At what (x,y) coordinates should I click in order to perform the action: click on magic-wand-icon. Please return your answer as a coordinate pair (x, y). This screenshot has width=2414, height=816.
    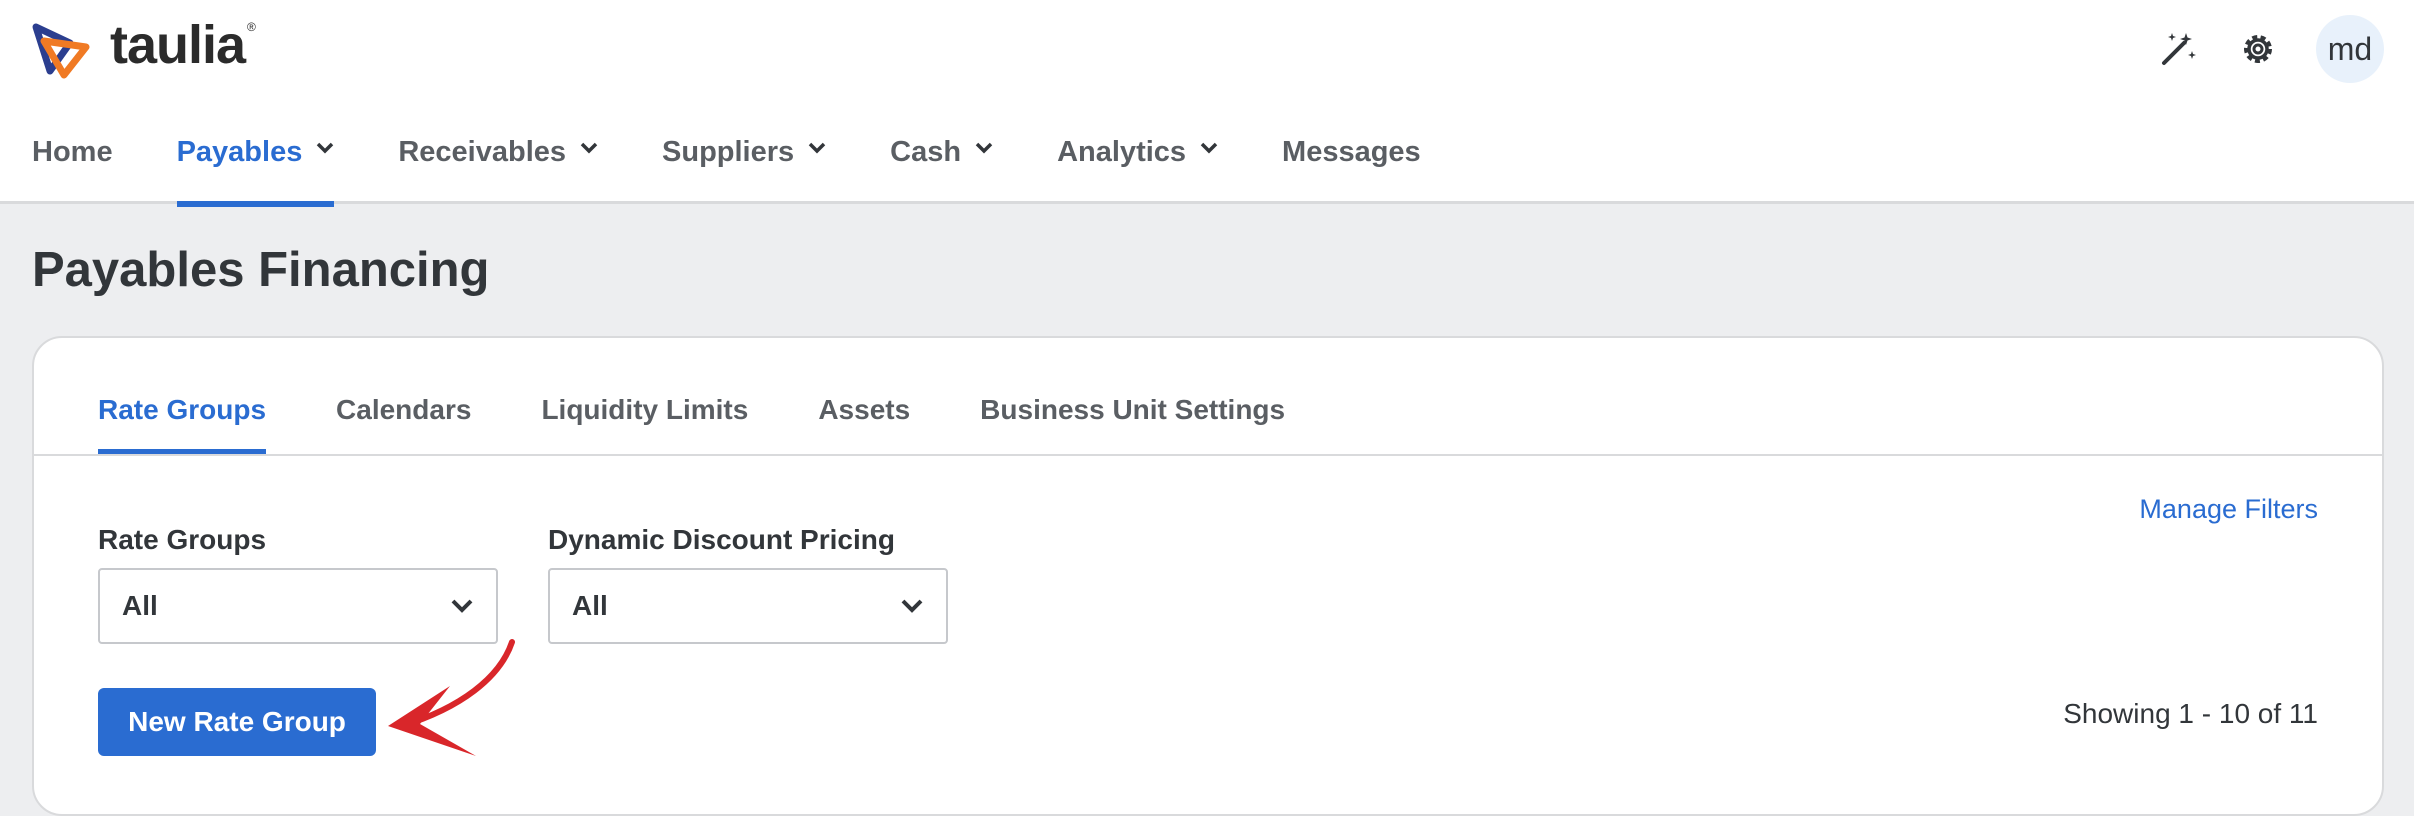
    Looking at the image, I should click on (2178, 49).